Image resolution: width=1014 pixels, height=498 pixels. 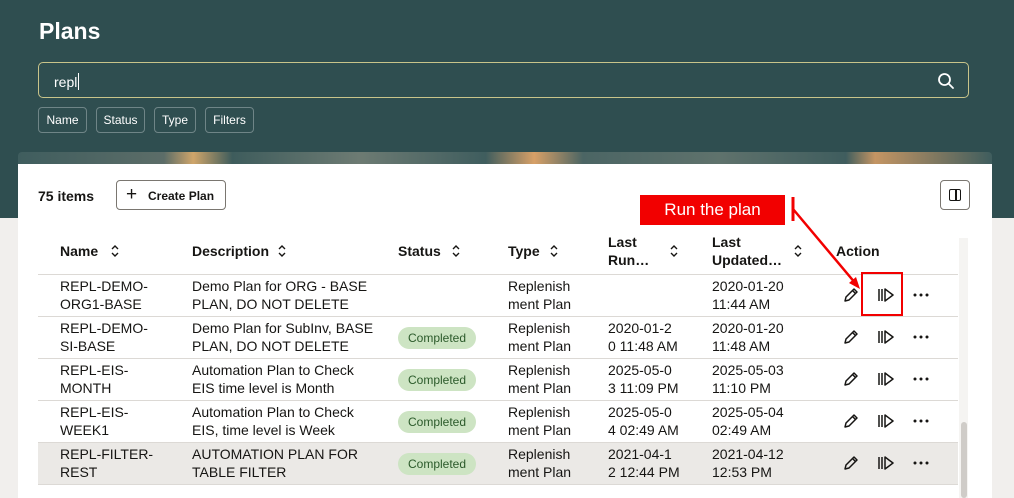 I want to click on filter-chip-status: Status, so click(x=120, y=120).